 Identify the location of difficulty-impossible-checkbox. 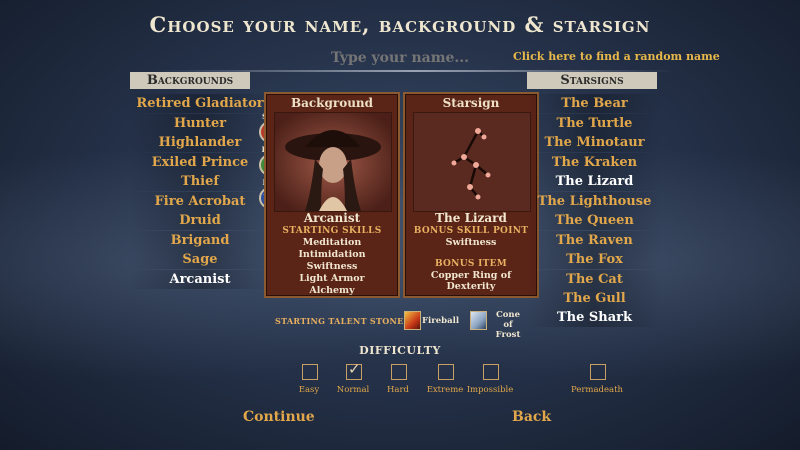
(491, 372).